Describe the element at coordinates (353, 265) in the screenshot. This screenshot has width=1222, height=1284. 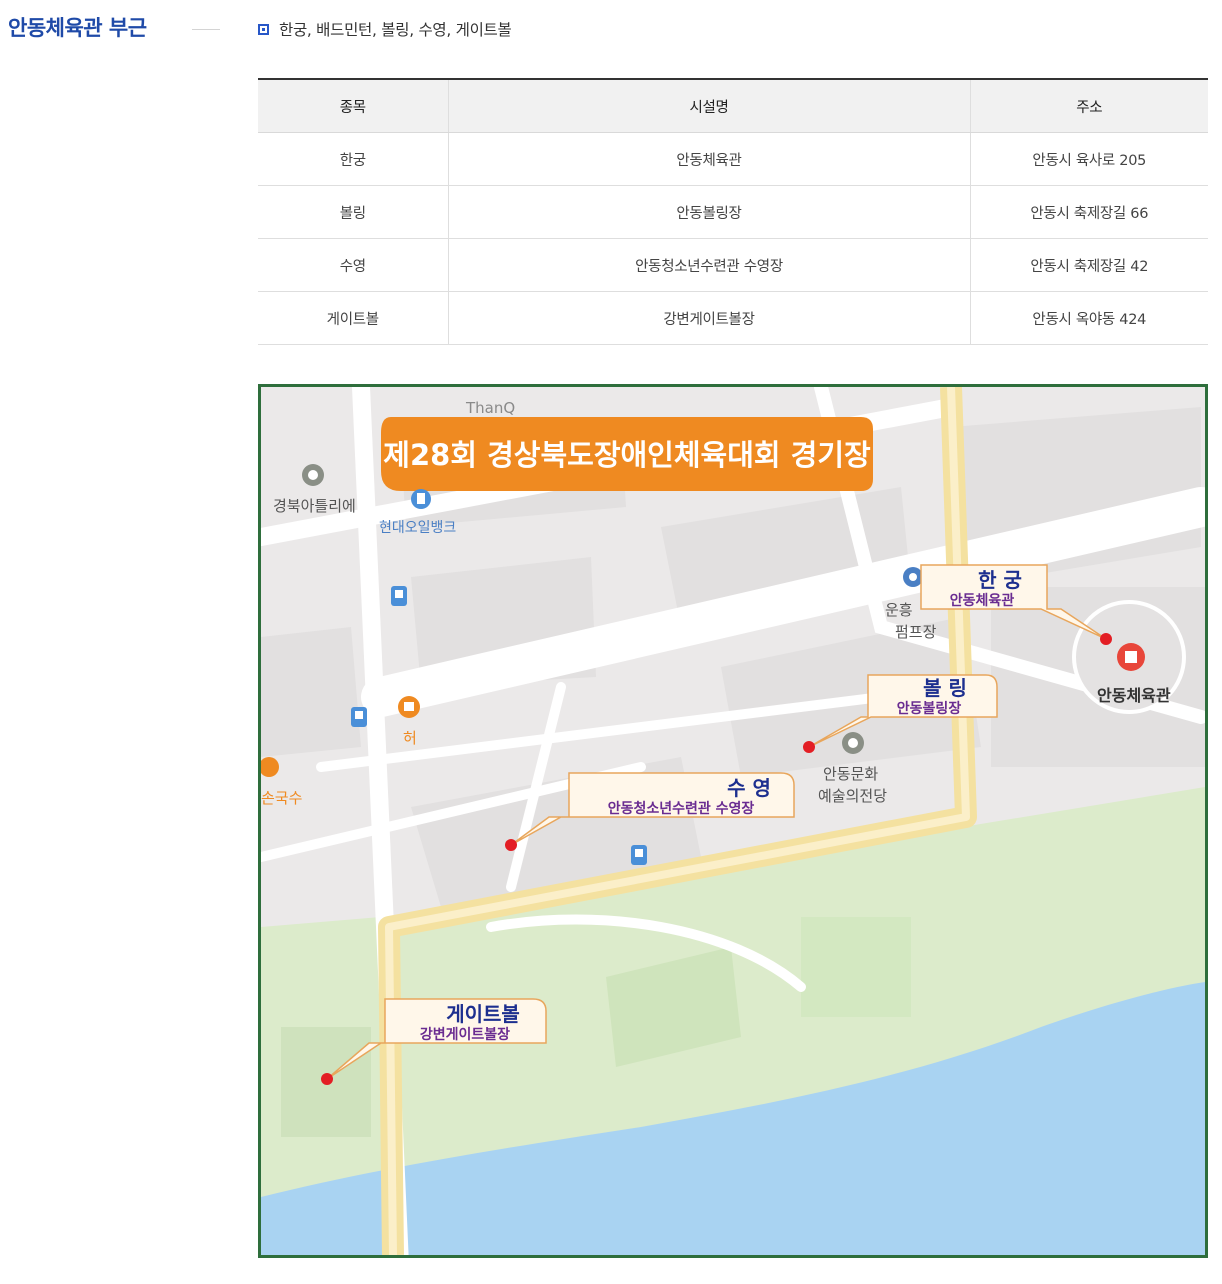
I see `cell-sport: 수영` at that location.